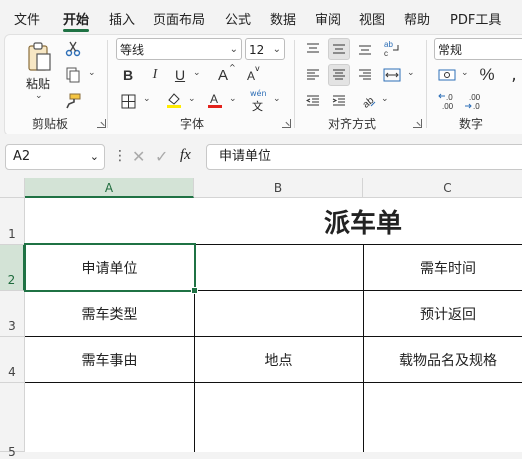 The height and width of the screenshot is (459, 522). What do you see at coordinates (286, 123) in the screenshot?
I see `font-launcher-icon` at bounding box center [286, 123].